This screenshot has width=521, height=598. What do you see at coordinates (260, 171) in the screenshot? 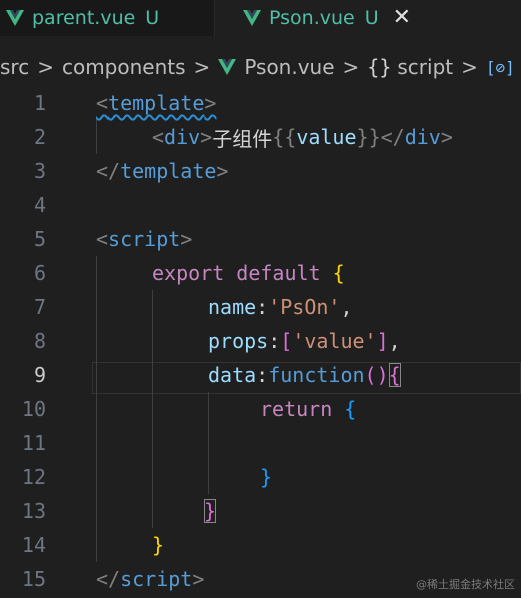
I see `code-line: 3 </template >` at bounding box center [260, 171].